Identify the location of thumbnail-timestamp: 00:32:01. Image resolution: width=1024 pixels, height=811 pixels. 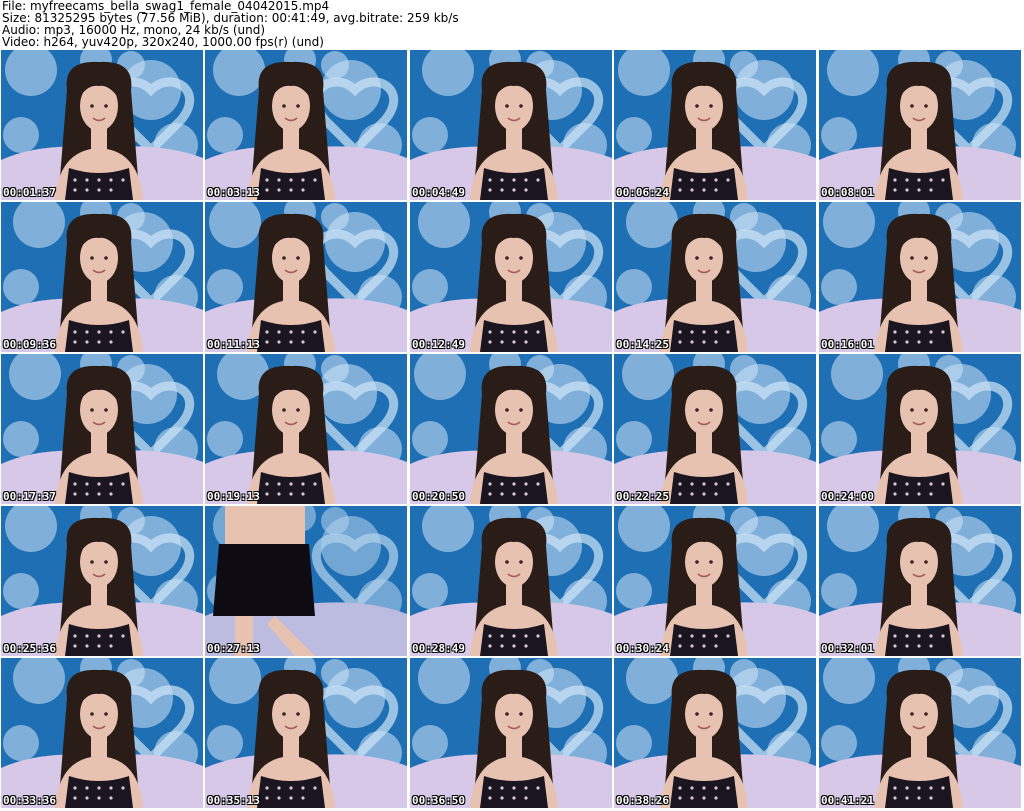
(847, 648).